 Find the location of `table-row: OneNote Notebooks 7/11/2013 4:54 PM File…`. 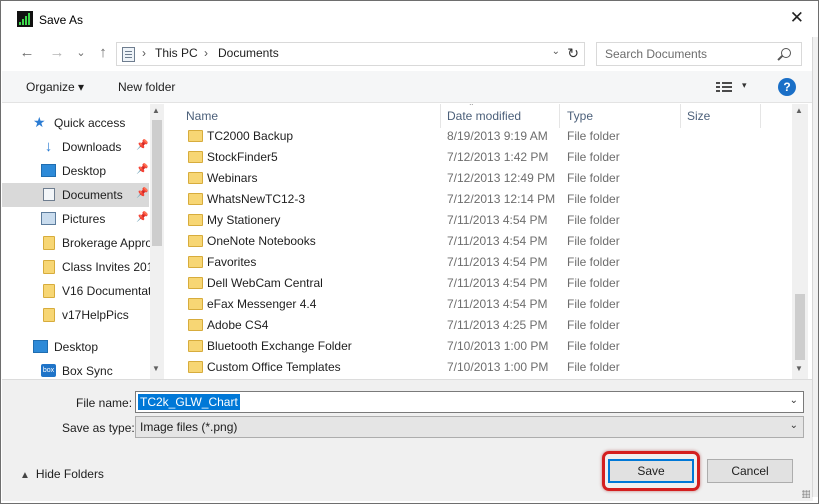

table-row: OneNote Notebooks 7/11/2013 4:54 PM File… is located at coordinates (479, 241).